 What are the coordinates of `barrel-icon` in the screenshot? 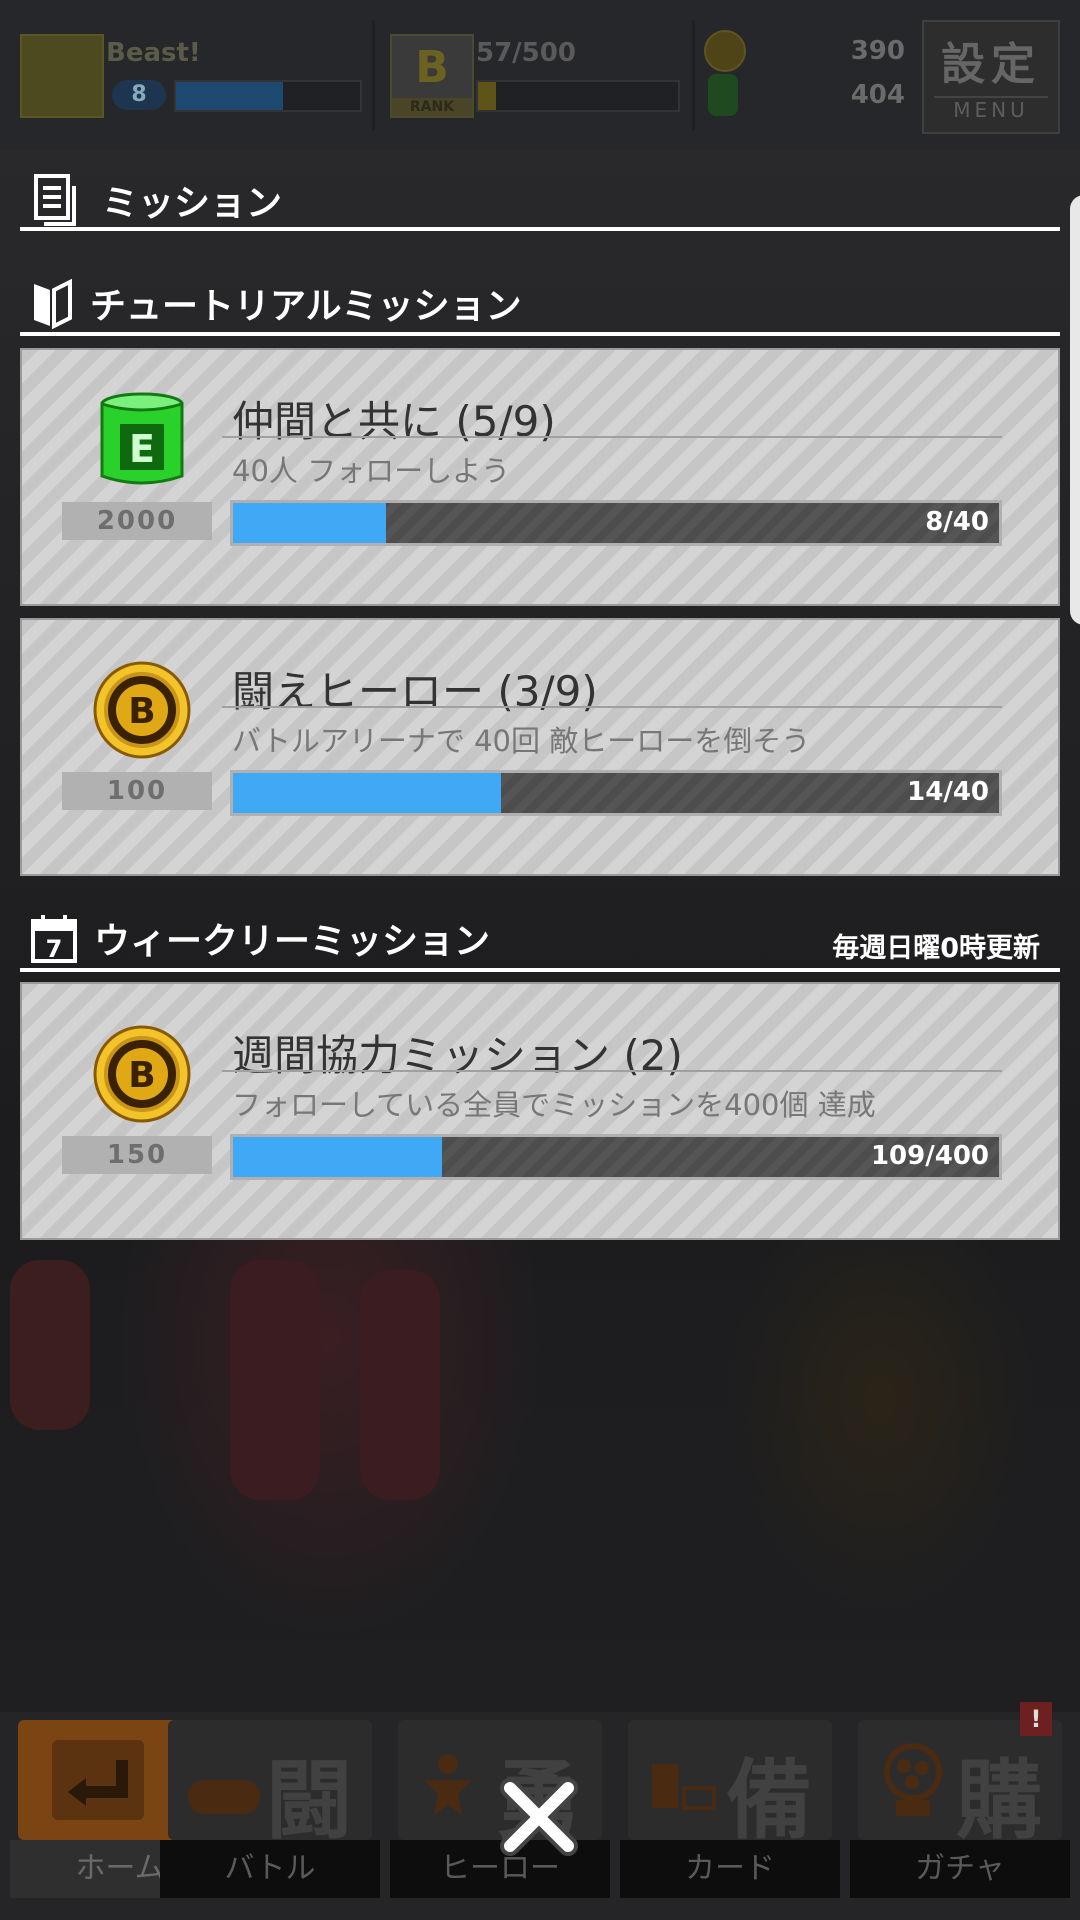 It's located at (723, 95).